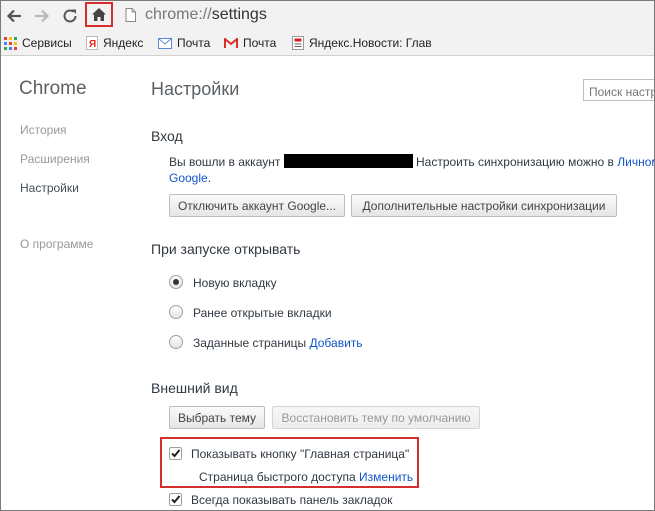 The image size is (655, 511). What do you see at coordinates (130, 15) in the screenshot?
I see `page-icon` at bounding box center [130, 15].